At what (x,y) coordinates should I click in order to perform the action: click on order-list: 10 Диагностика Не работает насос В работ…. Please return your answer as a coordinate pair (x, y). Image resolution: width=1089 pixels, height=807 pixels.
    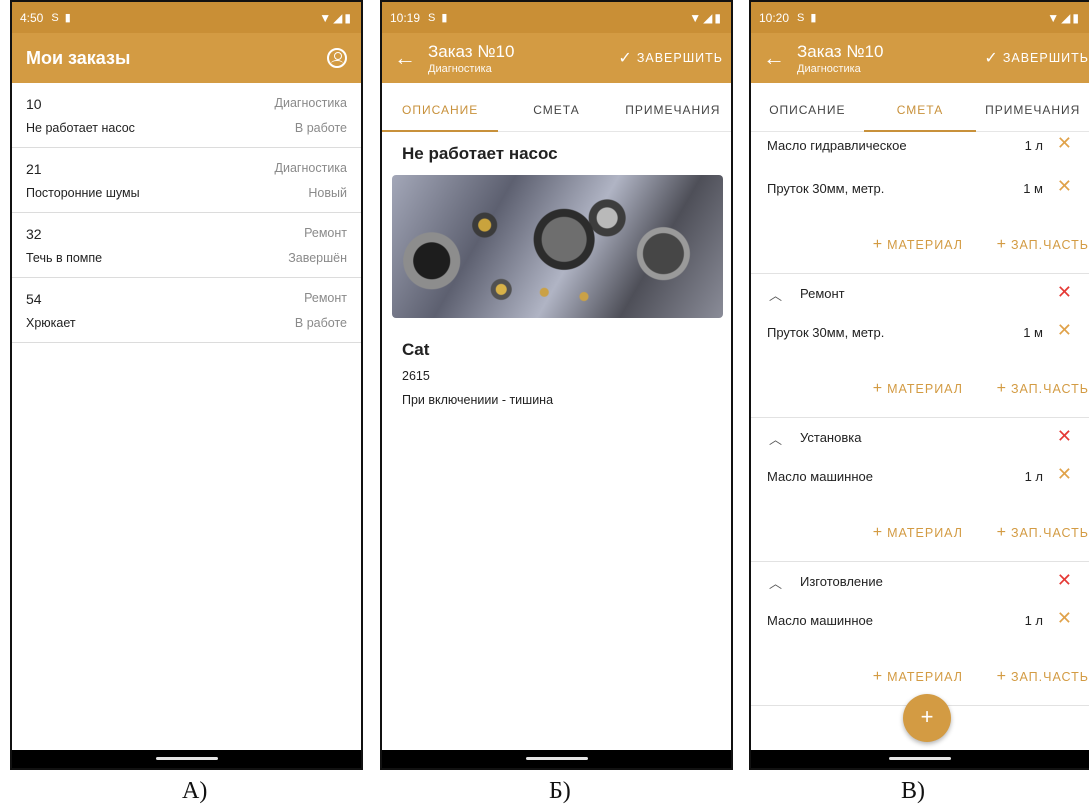
    Looking at the image, I should click on (186, 213).